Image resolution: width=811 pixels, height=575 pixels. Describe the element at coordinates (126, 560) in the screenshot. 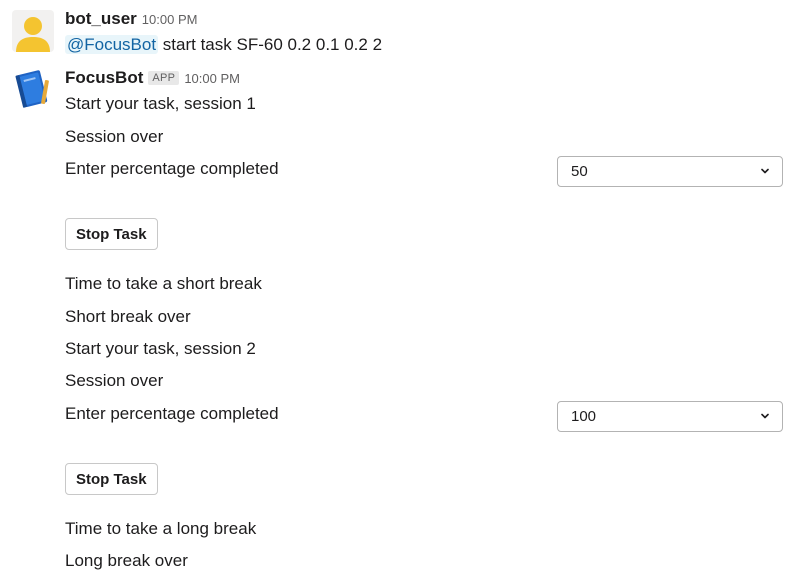

I see `bot-line-long-break-over: Long break over` at that location.